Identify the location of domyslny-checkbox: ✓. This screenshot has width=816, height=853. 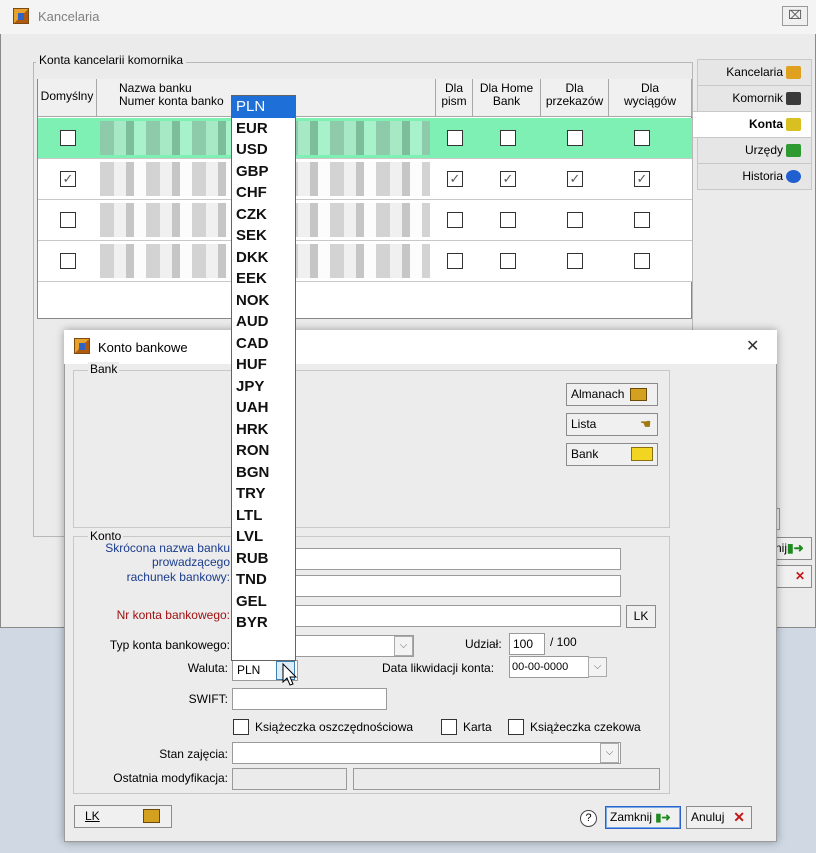
(68, 179).